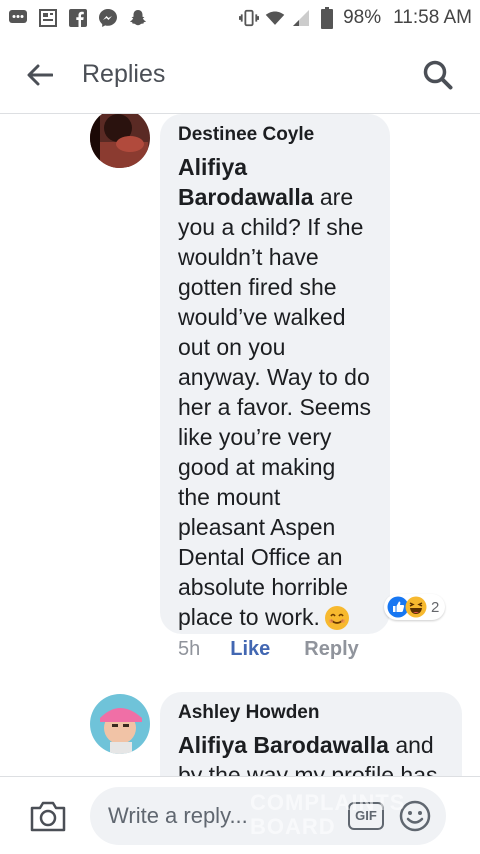 The width and height of the screenshot is (480, 854). What do you see at coordinates (18, 18) in the screenshot?
I see `message-icon` at bounding box center [18, 18].